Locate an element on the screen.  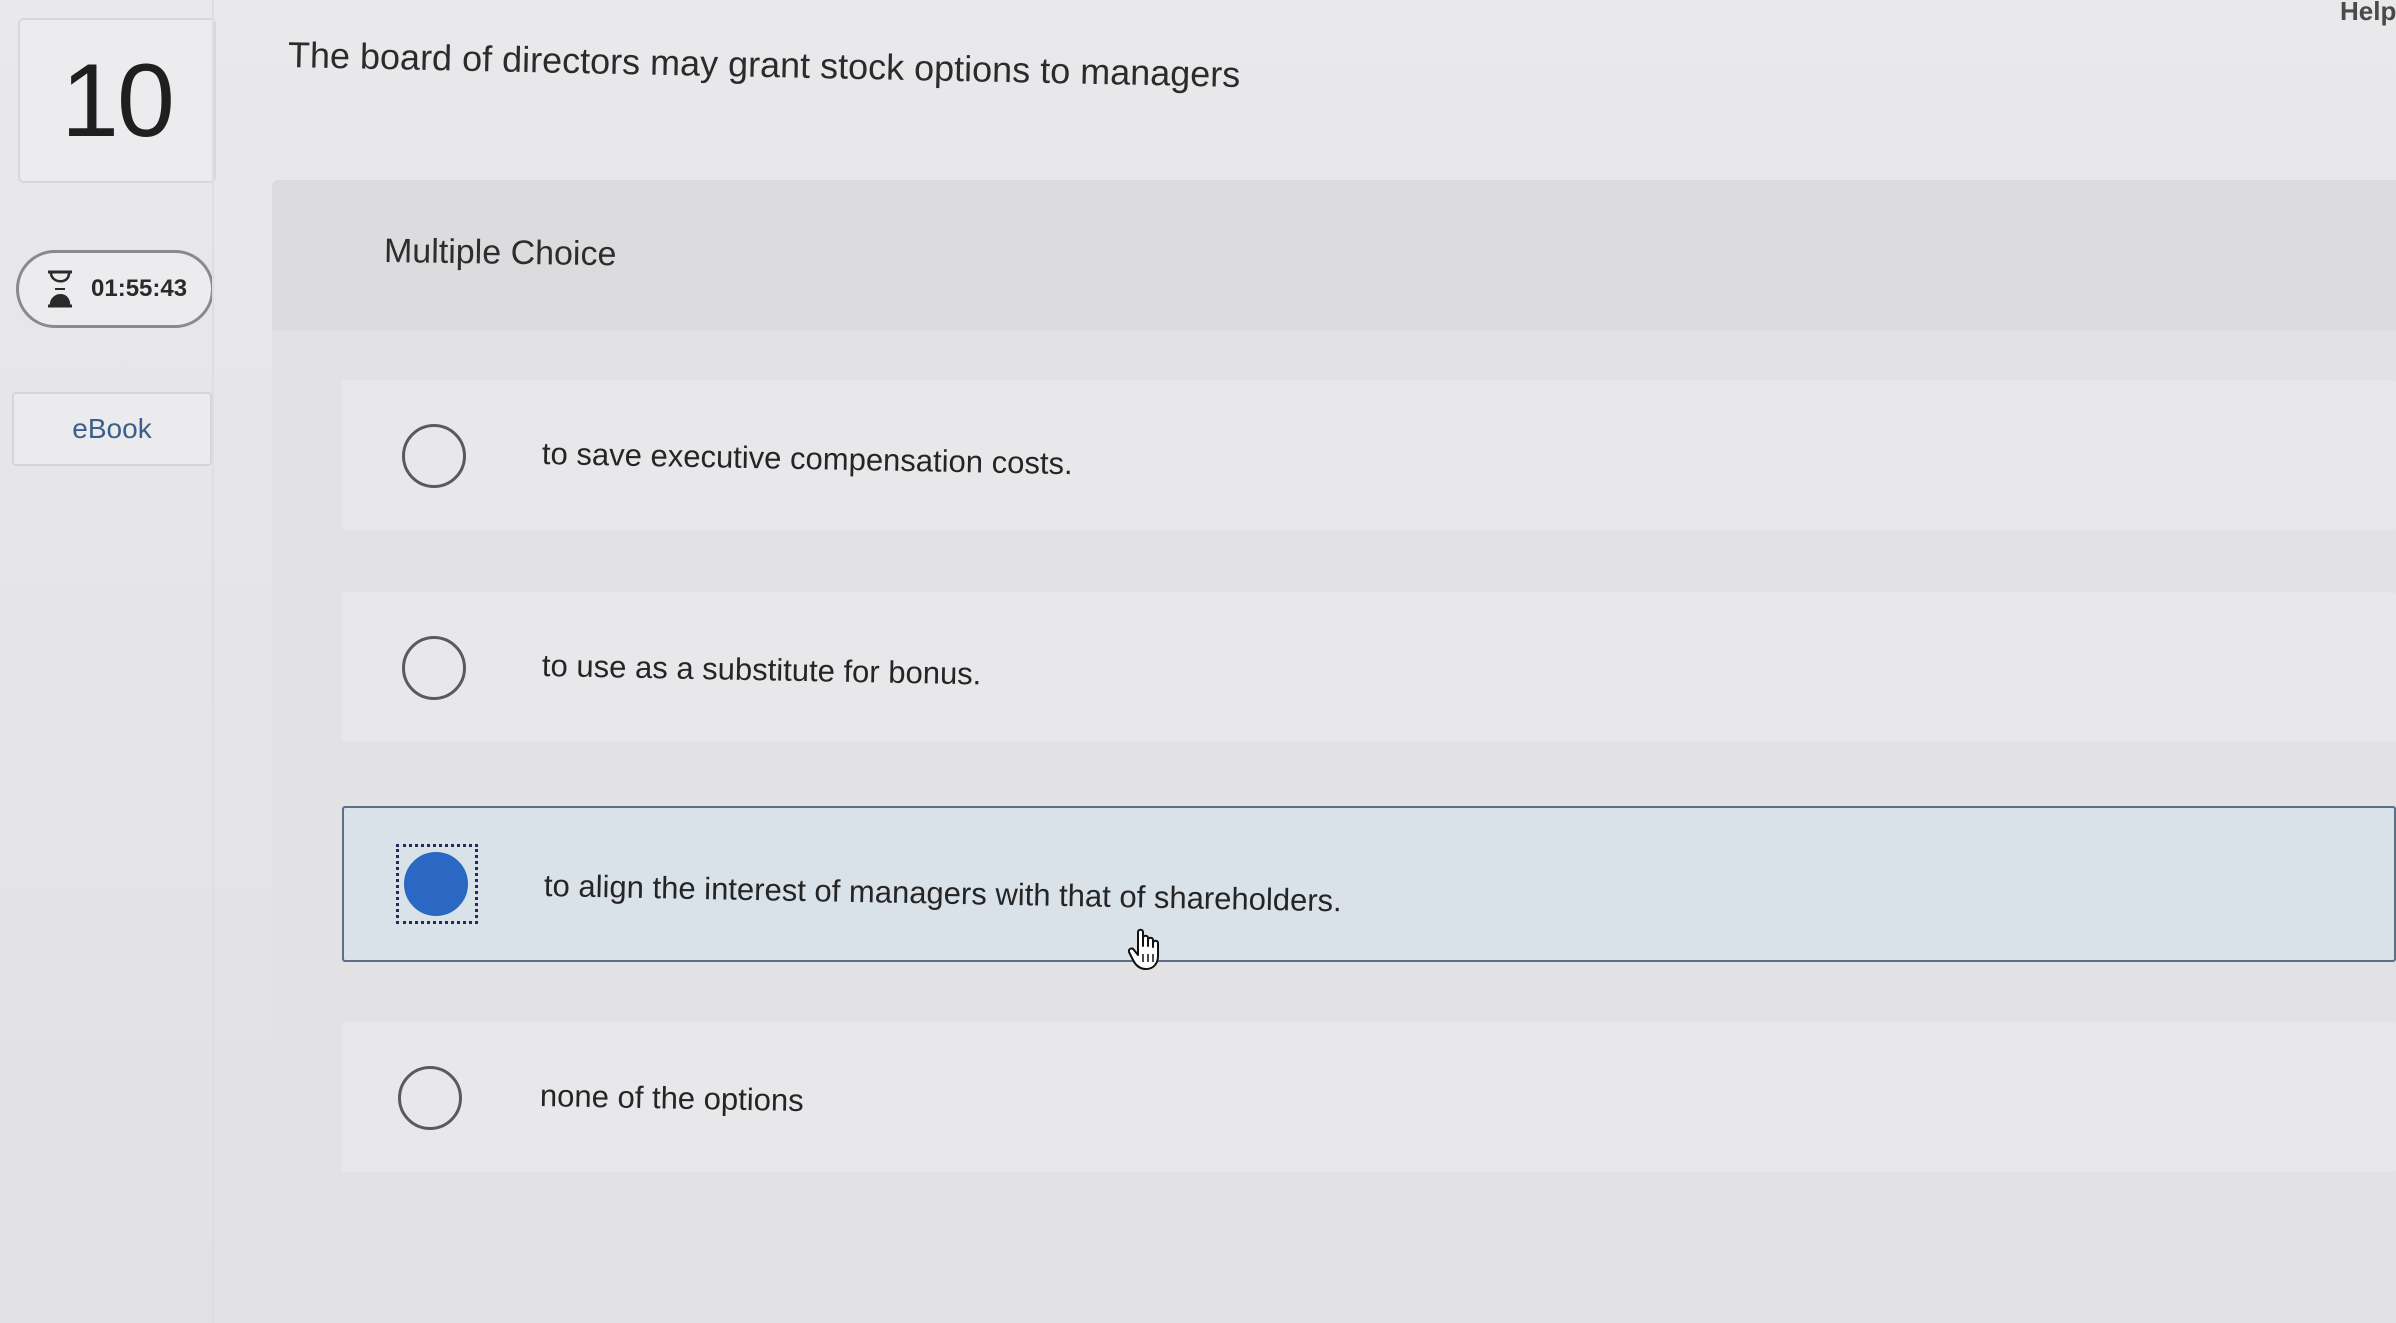
timer-value: 01:55:43 is located at coordinates (139, 288).